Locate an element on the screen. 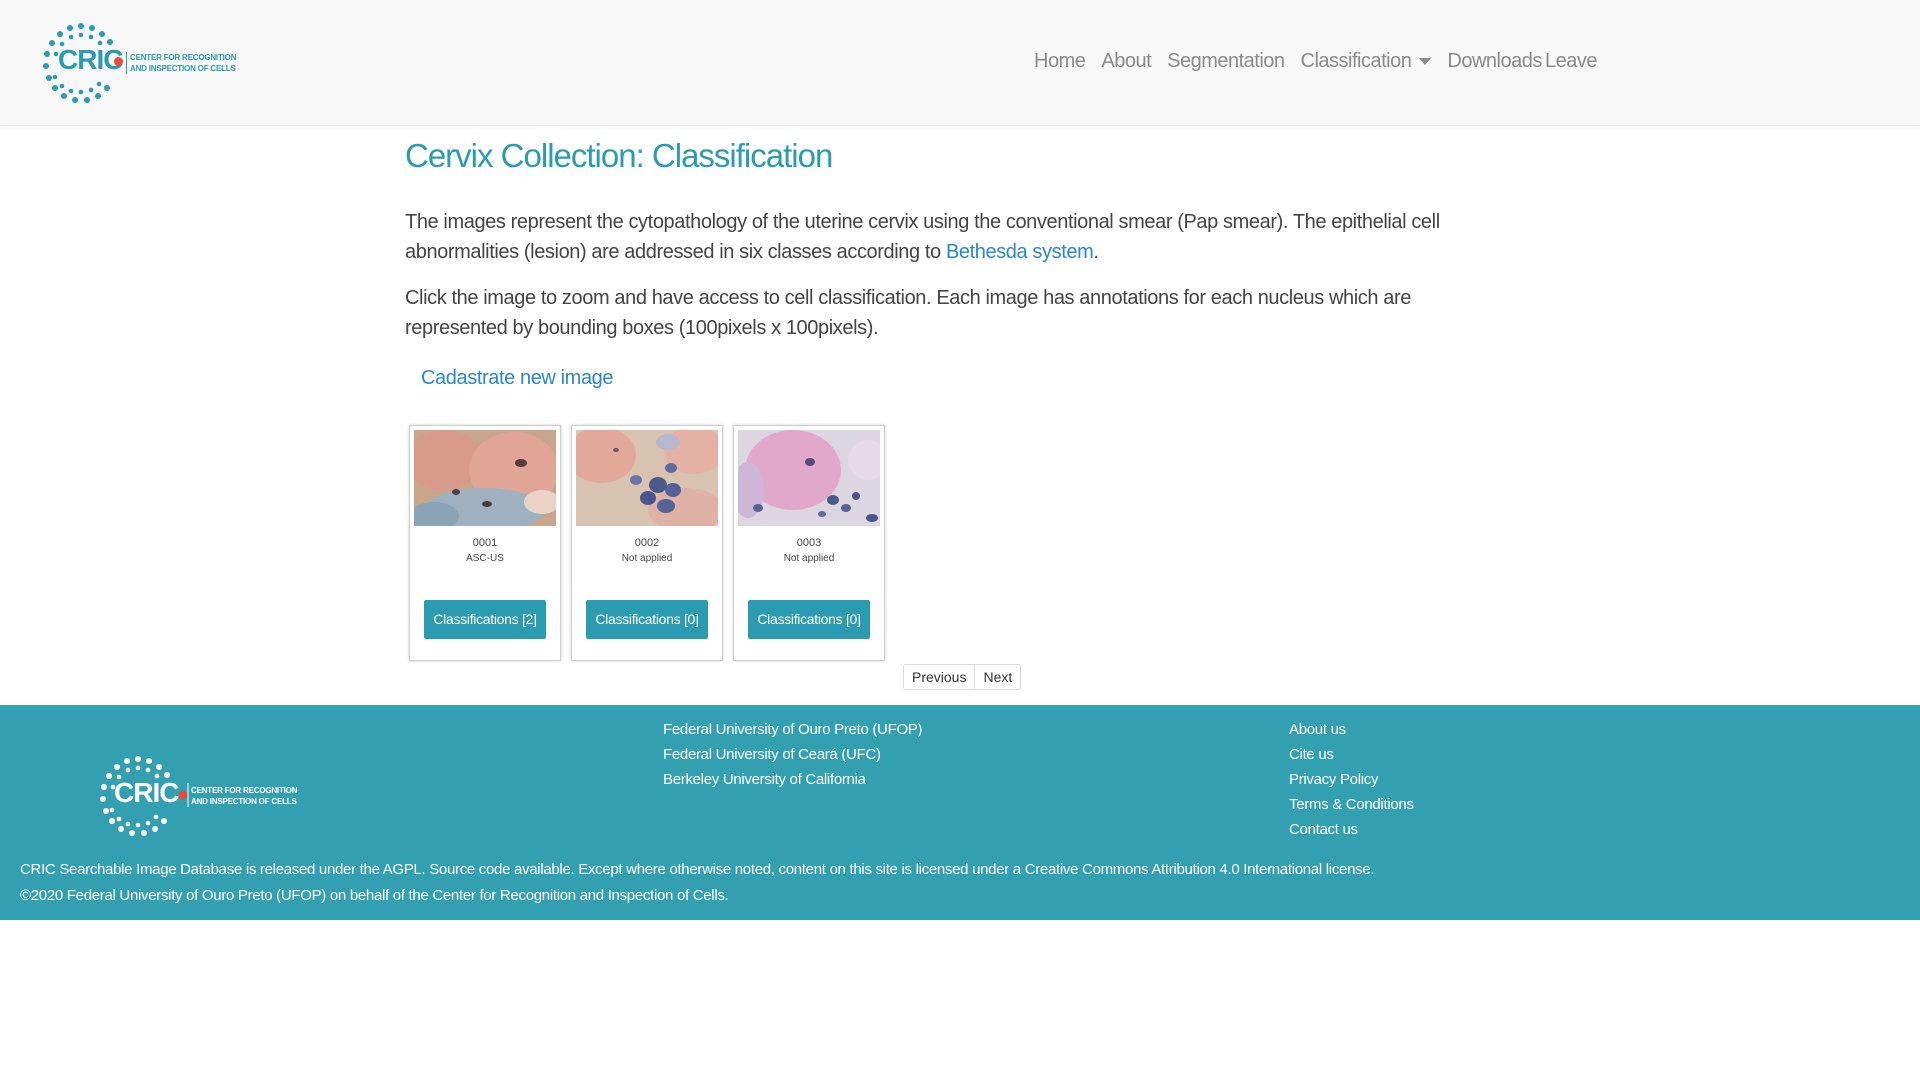  nav-leave: Leave is located at coordinates (1571, 61).